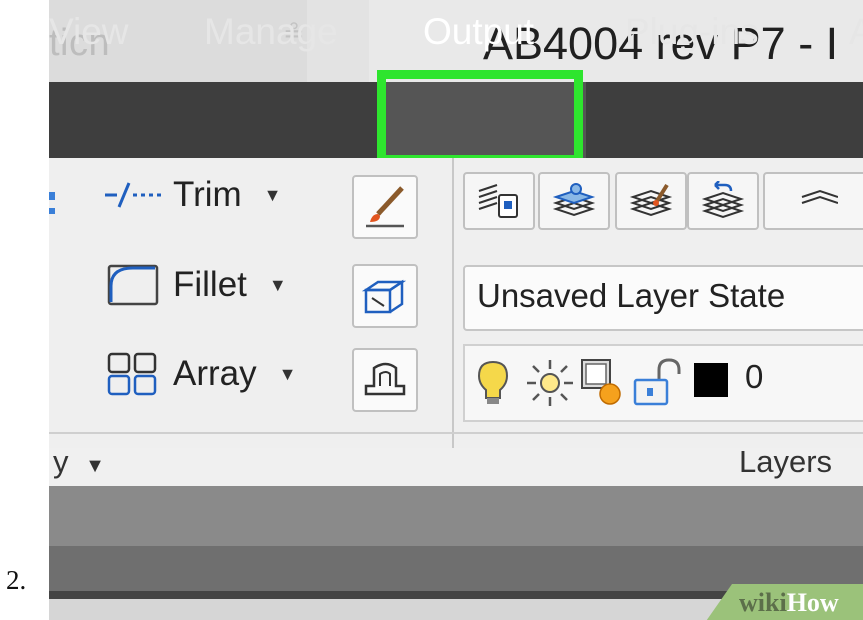  I want to click on brush-icon, so click(385, 207).